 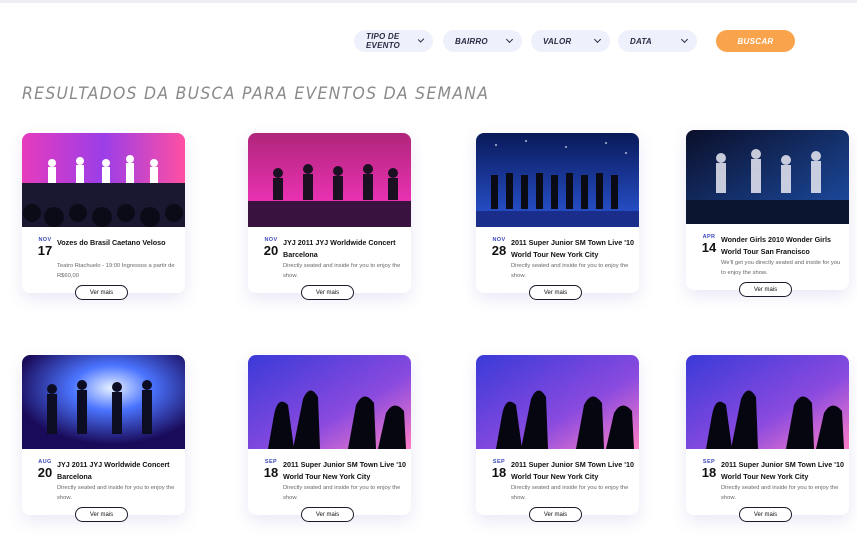 What do you see at coordinates (709, 247) in the screenshot?
I see `event-day: 14` at bounding box center [709, 247].